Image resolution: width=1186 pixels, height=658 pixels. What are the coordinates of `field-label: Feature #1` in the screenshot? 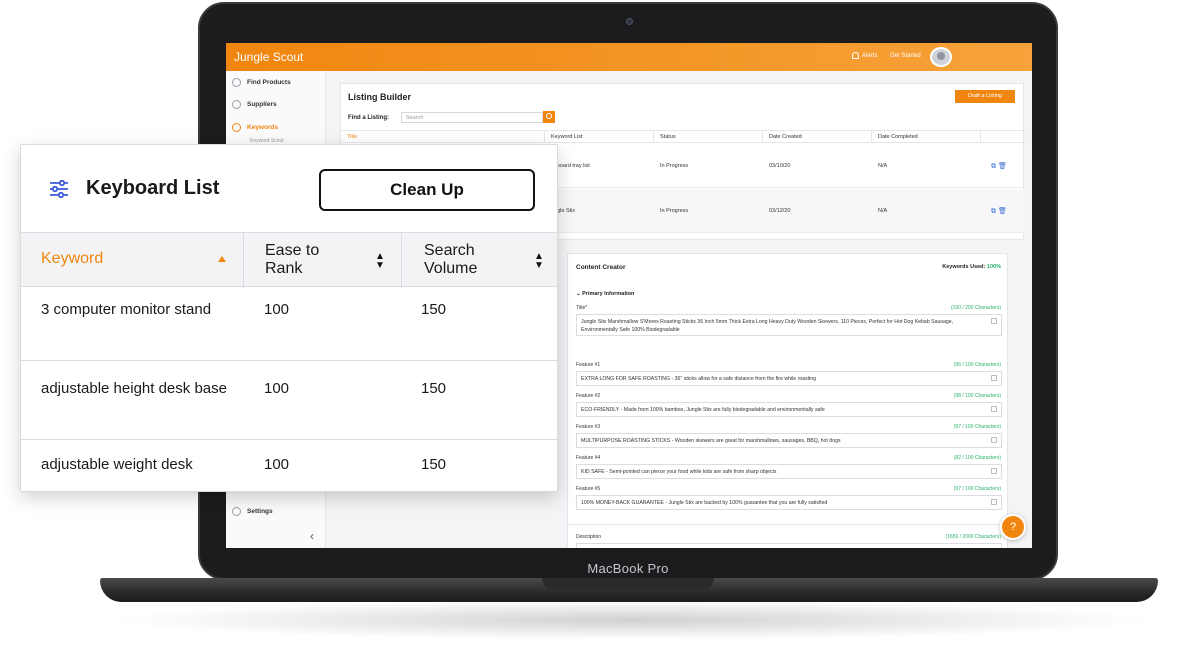 It's located at (588, 365).